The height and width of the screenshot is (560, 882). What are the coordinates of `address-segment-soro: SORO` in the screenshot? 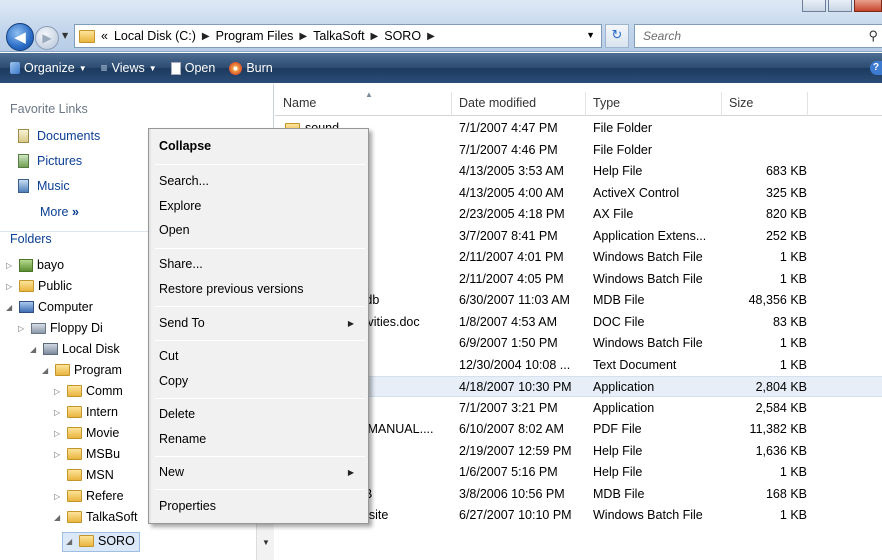 It's located at (402, 36).